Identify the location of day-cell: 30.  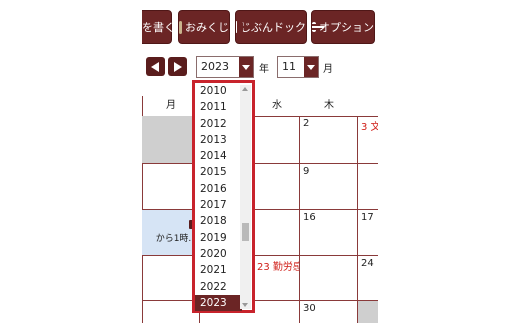
(329, 312).